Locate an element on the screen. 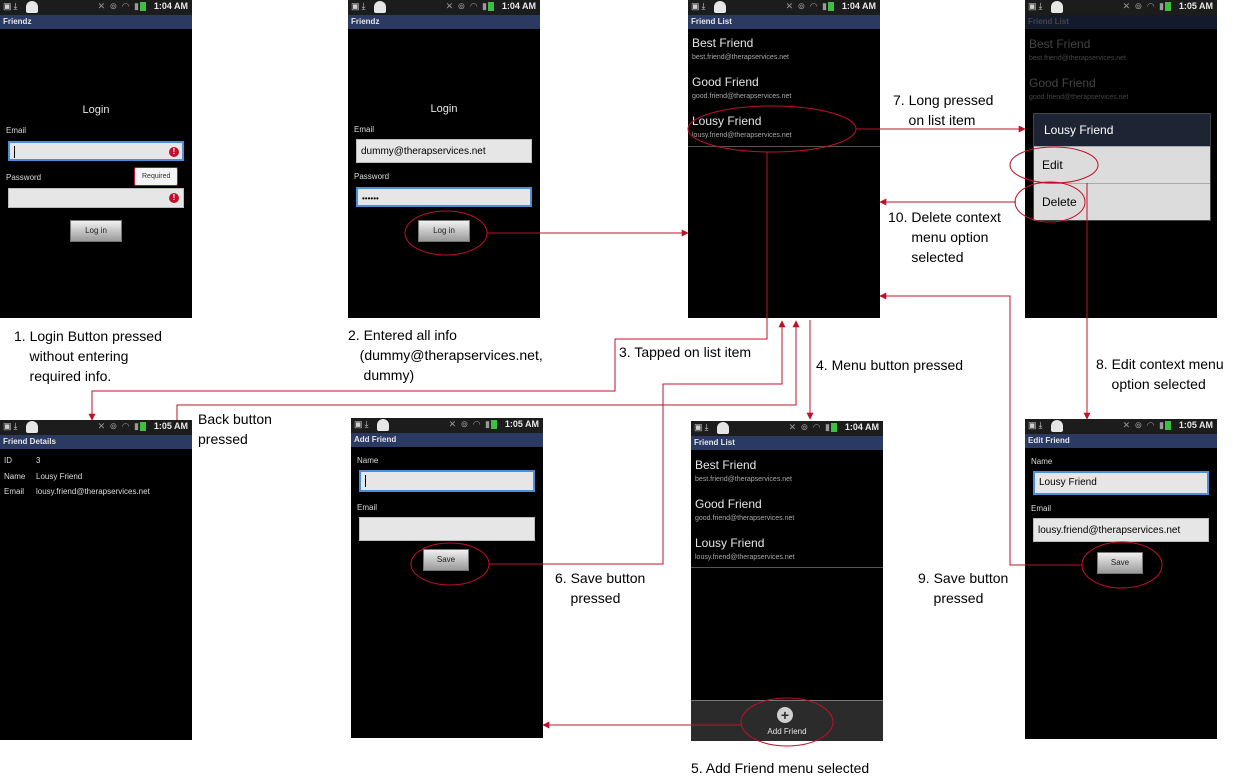 The width and height of the screenshot is (1250, 780). detail-key: Email is located at coordinates (14, 491).